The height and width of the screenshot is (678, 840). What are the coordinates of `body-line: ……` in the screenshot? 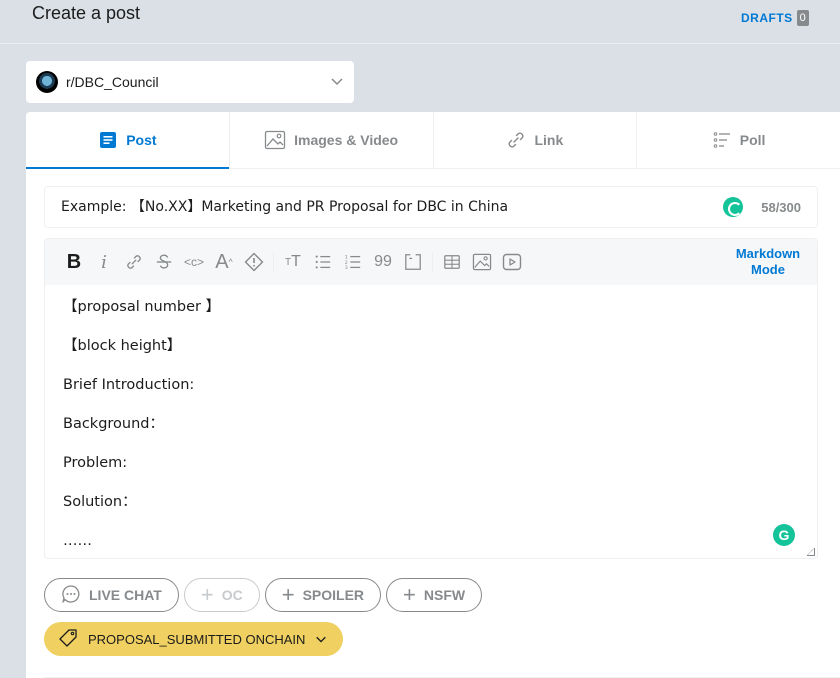 It's located at (77, 541).